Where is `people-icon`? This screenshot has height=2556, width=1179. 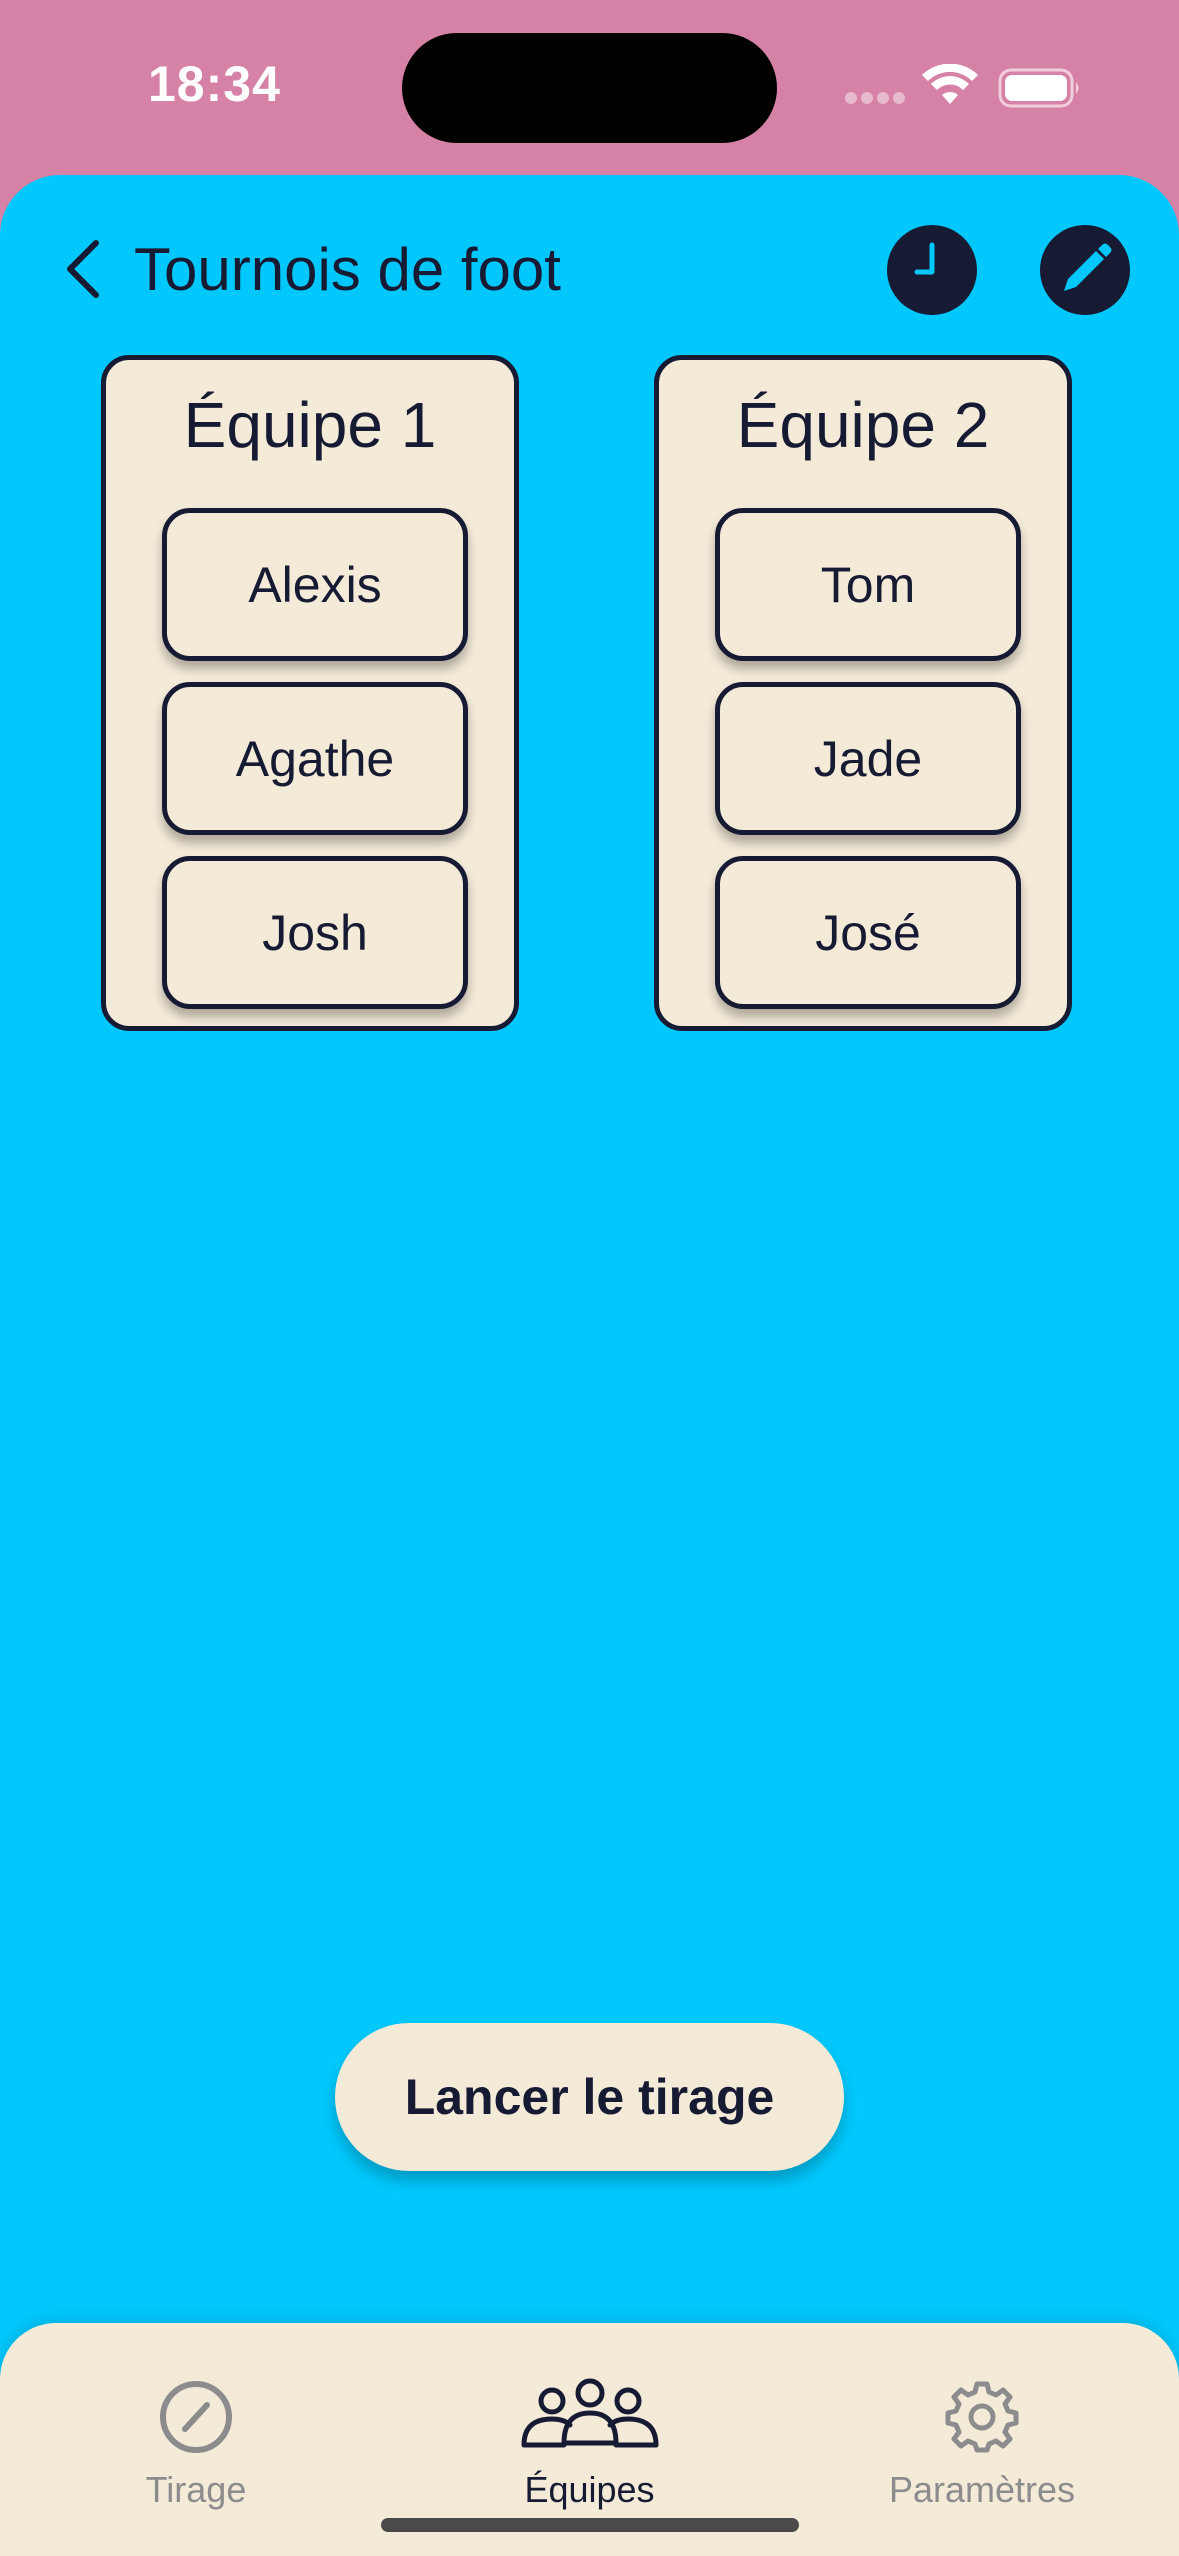 people-icon is located at coordinates (589, 2413).